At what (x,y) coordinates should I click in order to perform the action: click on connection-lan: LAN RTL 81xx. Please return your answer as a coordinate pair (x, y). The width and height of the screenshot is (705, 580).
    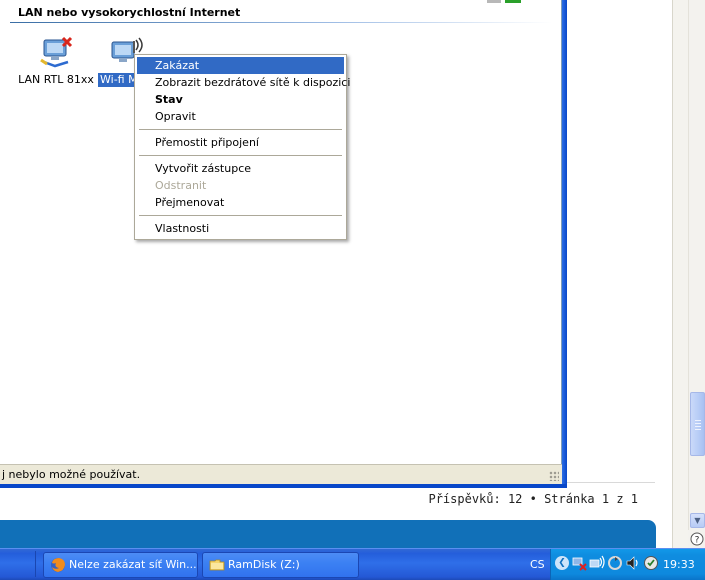
    Looking at the image, I should click on (56, 61).